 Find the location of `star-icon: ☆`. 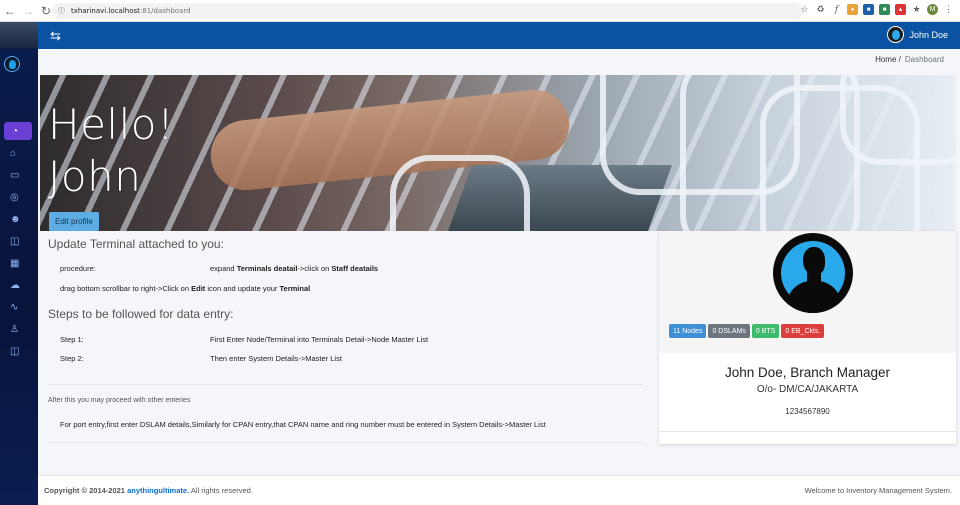

star-icon: ☆ is located at coordinates (804, 9).